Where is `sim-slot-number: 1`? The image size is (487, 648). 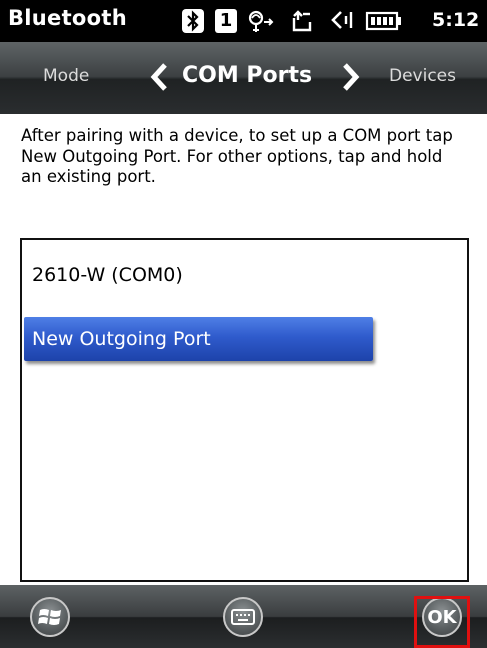 sim-slot-number: 1 is located at coordinates (226, 20).